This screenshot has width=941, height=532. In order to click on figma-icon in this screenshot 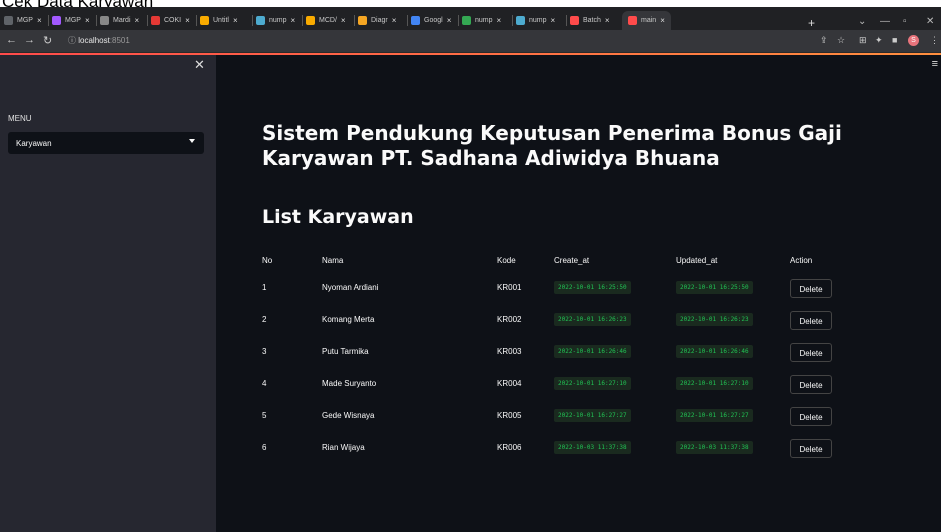, I will do `click(56, 20)`.